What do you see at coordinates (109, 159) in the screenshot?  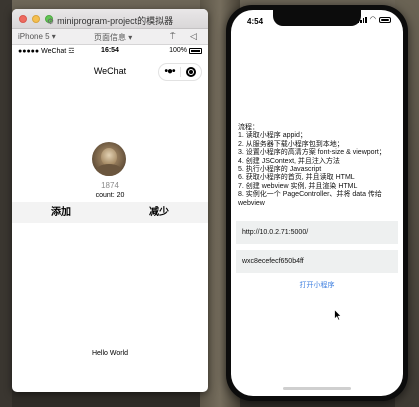 I see `avatar` at bounding box center [109, 159].